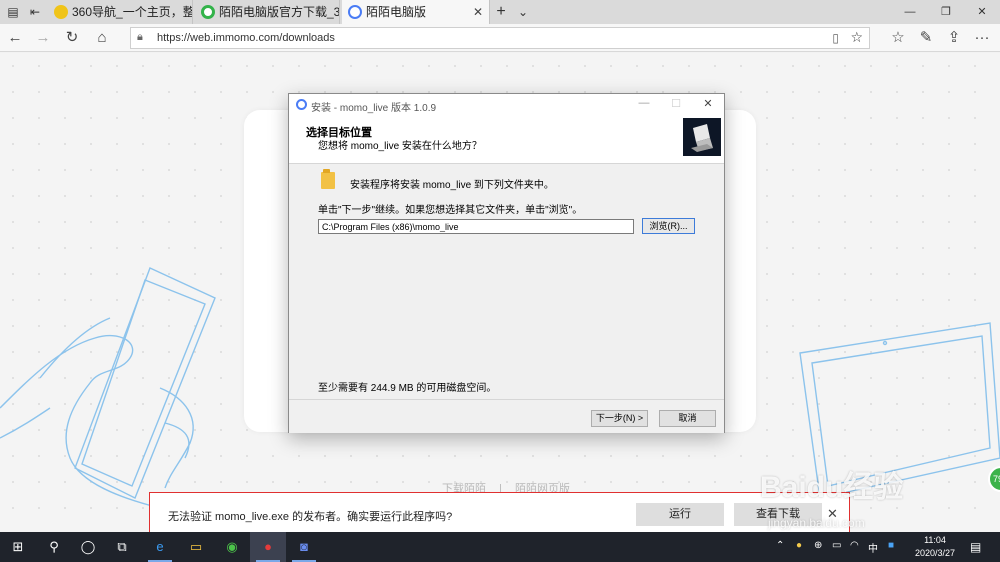 Image resolution: width=1000 pixels, height=562 pixels. I want to click on tab-momo-active: 陌陌电脑版 ✕, so click(416, 12).